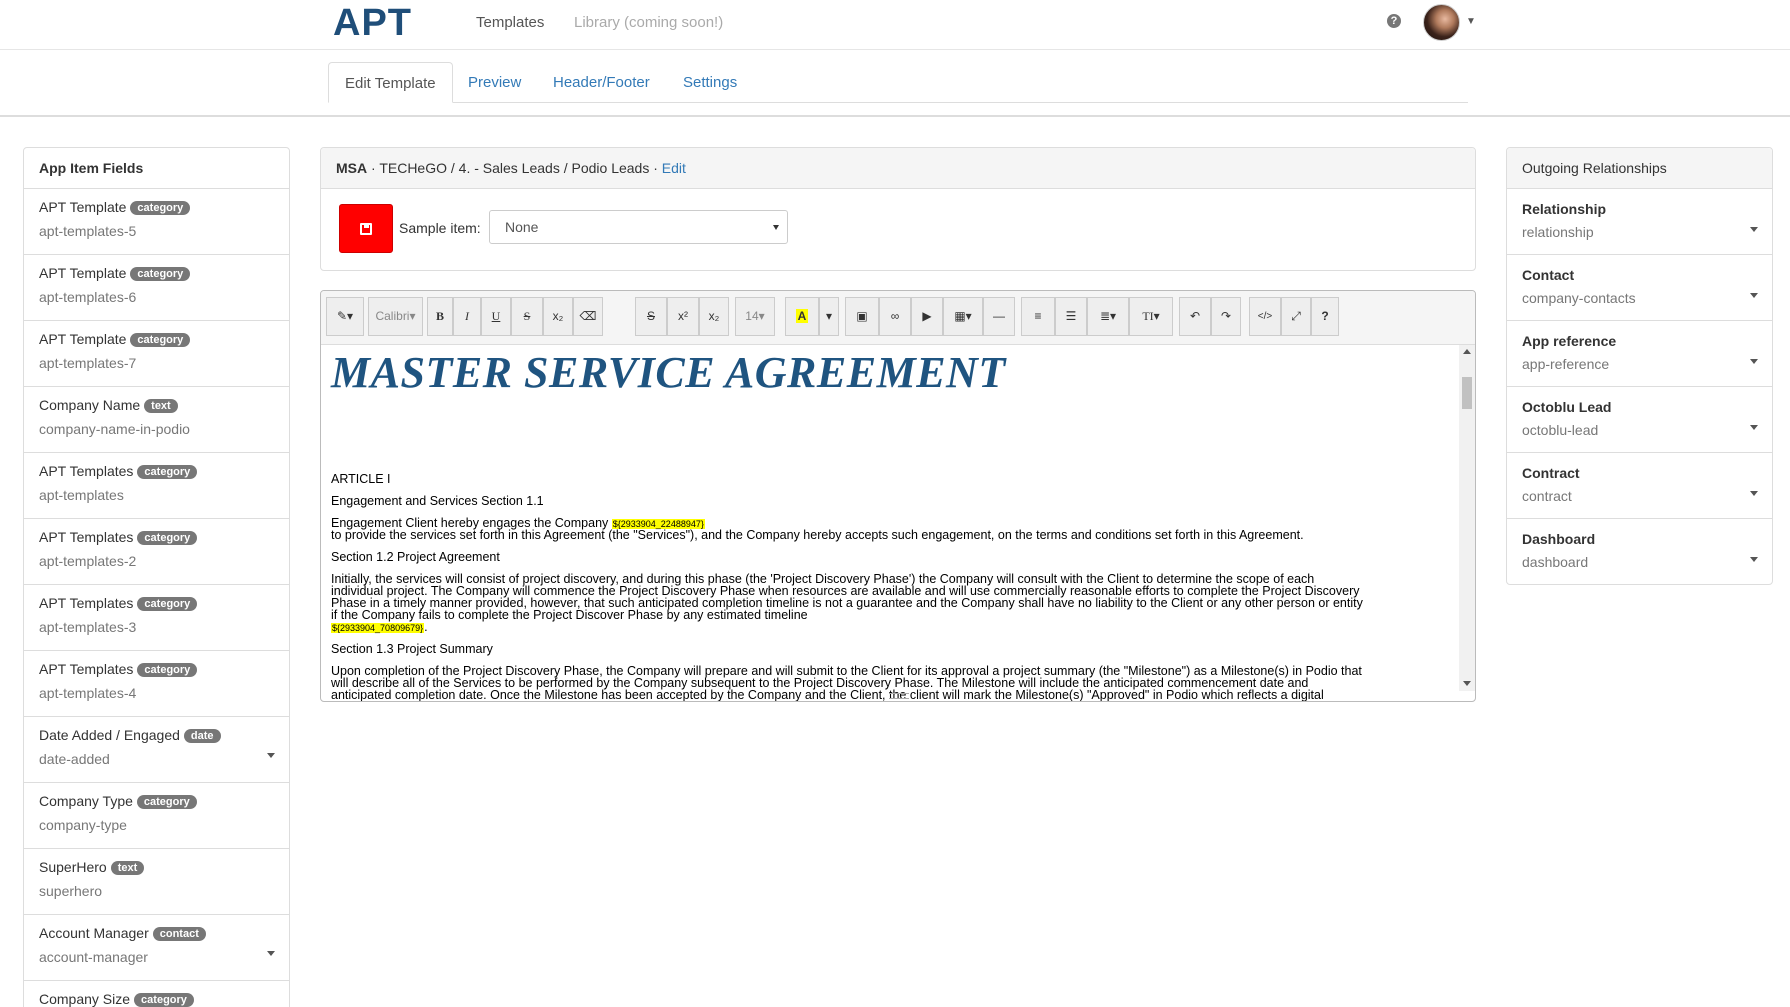 The width and height of the screenshot is (1790, 1007). I want to click on field-item: Company Size category, so click(156, 994).